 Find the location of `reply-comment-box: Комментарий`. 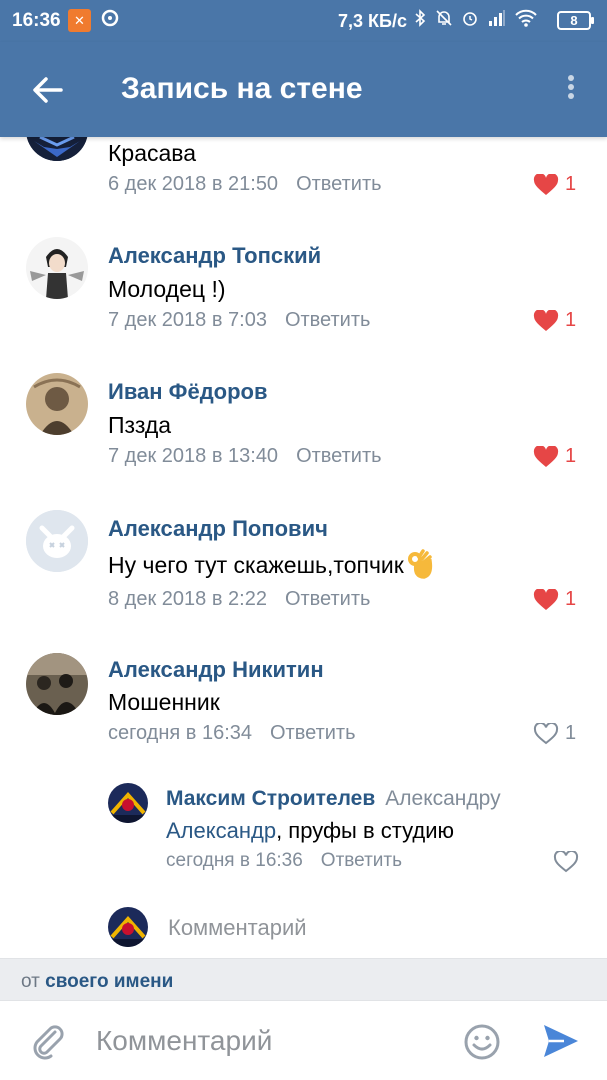

reply-comment-box: Комментарий is located at coordinates (348, 930).